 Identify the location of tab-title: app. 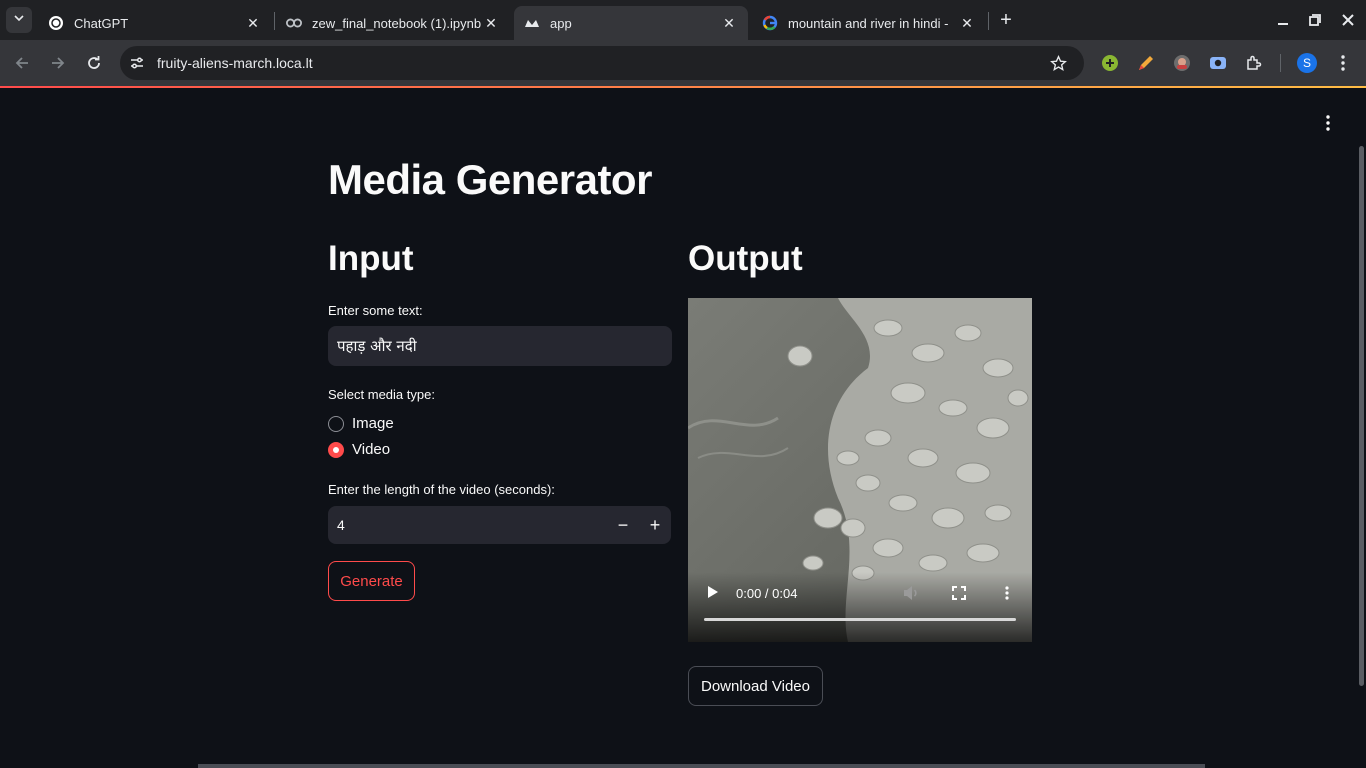
(561, 23).